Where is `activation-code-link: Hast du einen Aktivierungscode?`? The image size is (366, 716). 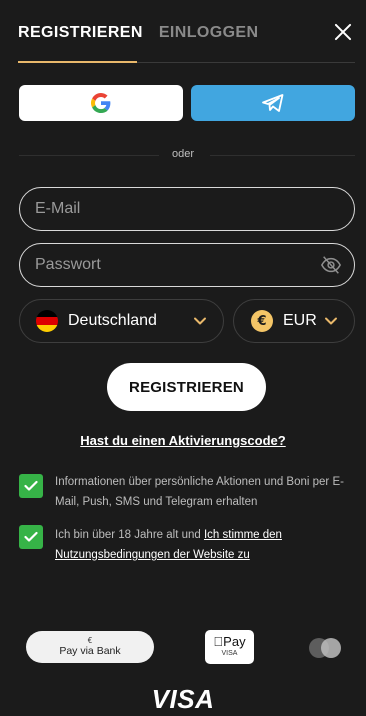 activation-code-link: Hast du einen Aktivierungscode? is located at coordinates (183, 440).